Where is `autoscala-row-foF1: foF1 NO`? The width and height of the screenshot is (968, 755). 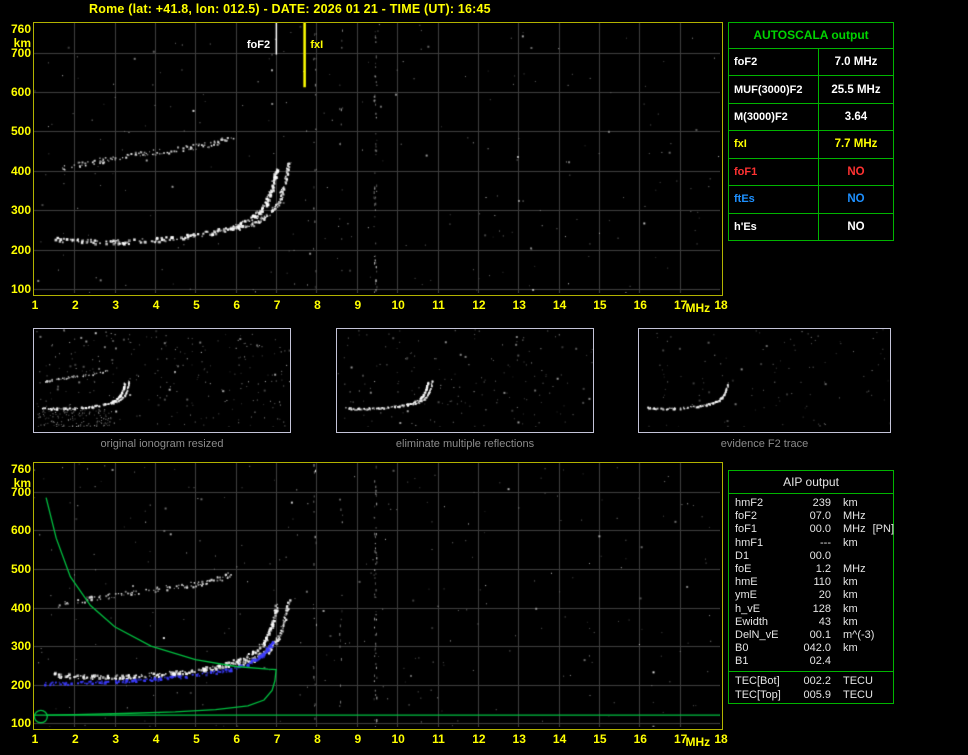 autoscala-row-foF1: foF1 NO is located at coordinates (811, 172).